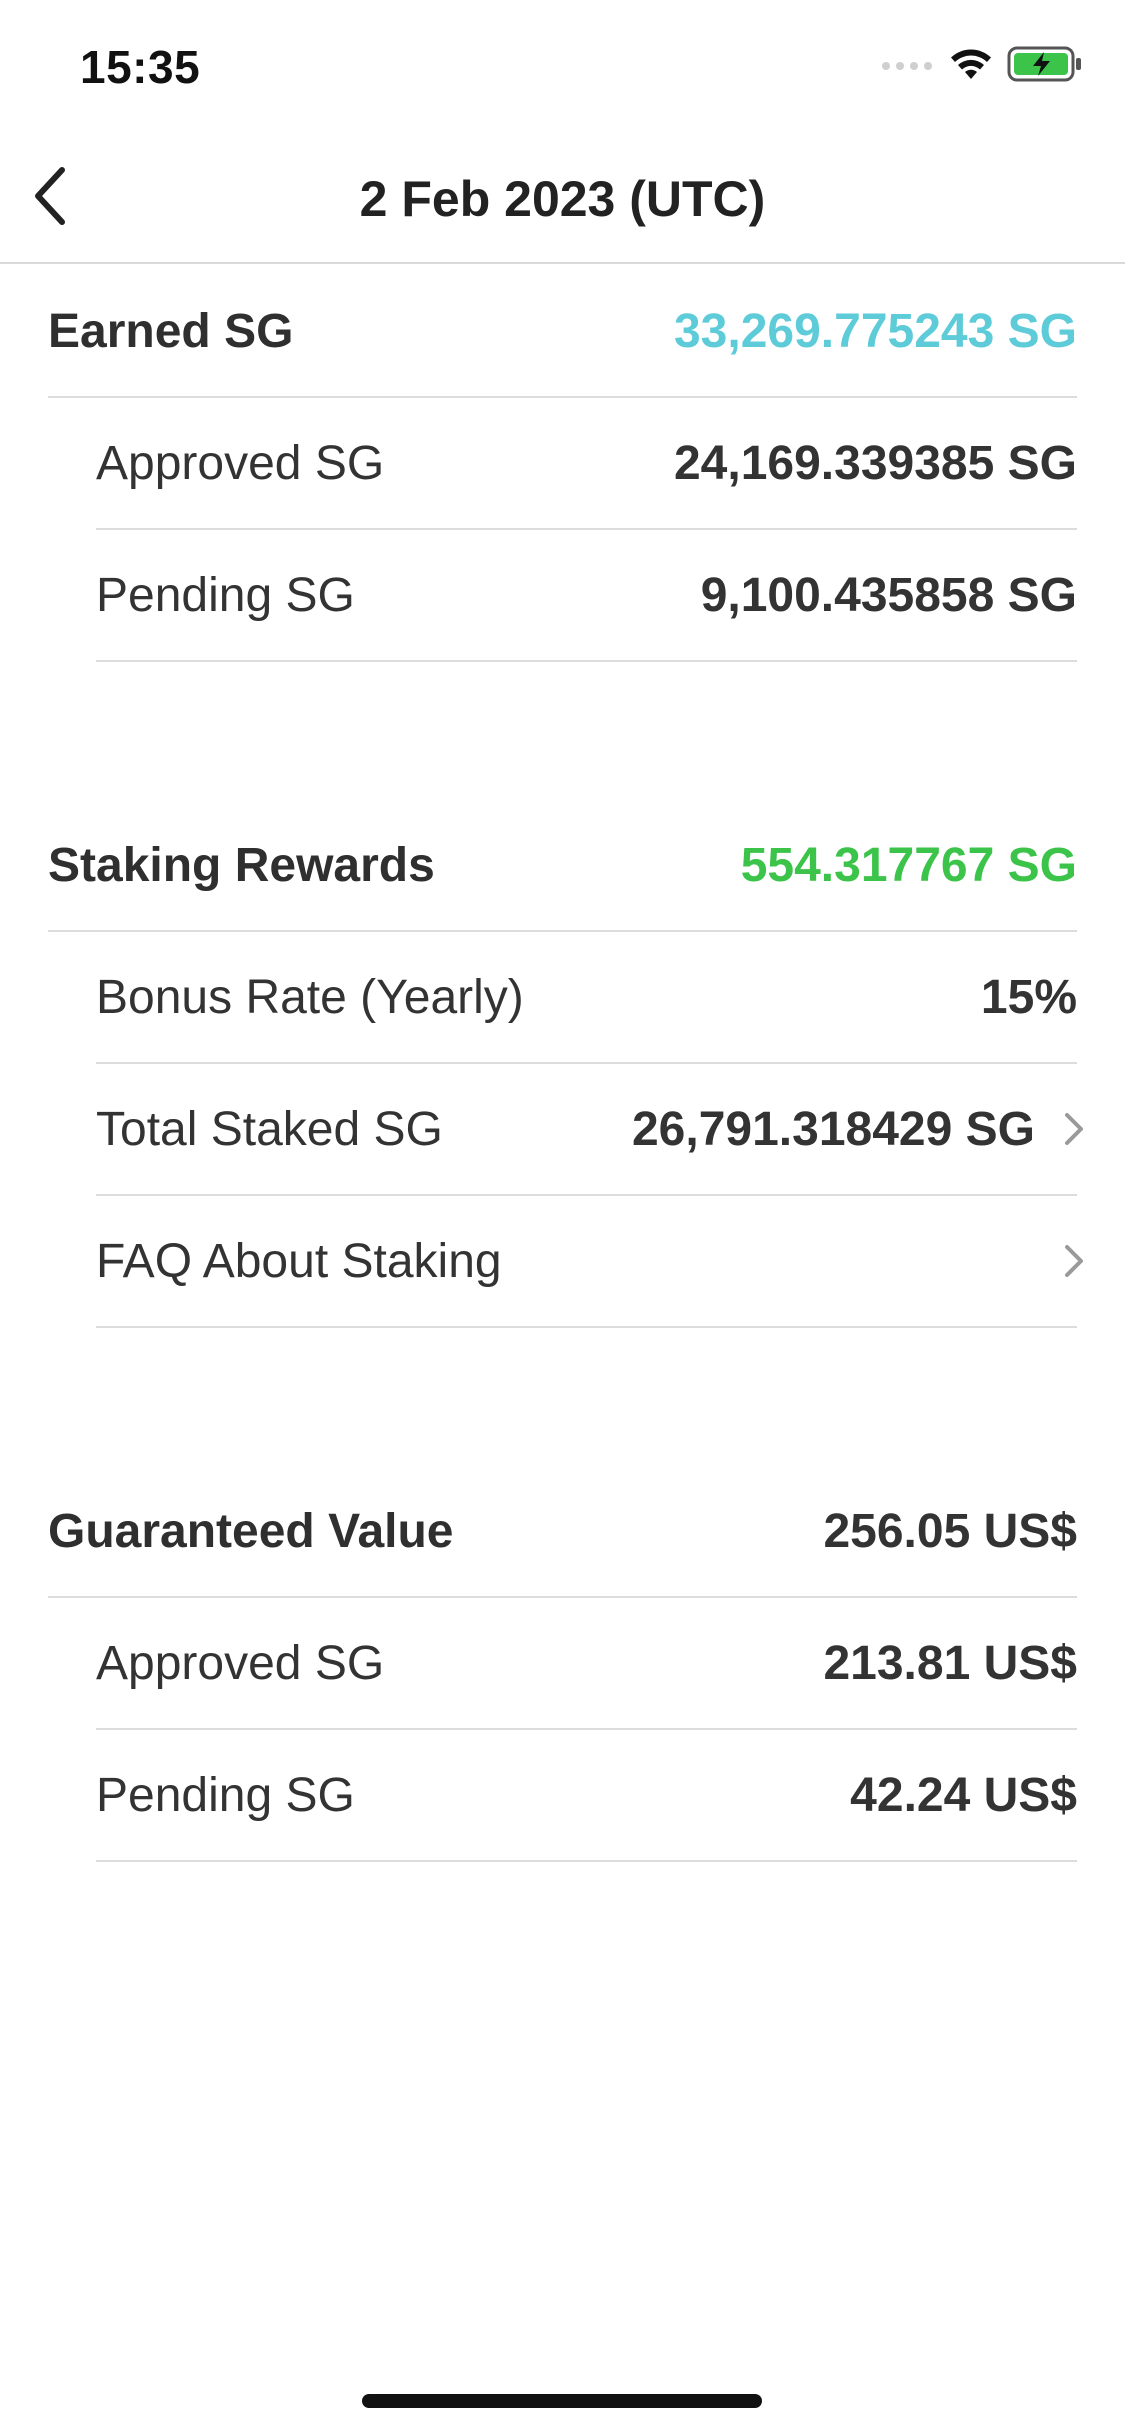 This screenshot has height=2436, width=1125. Describe the element at coordinates (241, 865) in the screenshot. I see `staking-label: Staking Rewards` at that location.